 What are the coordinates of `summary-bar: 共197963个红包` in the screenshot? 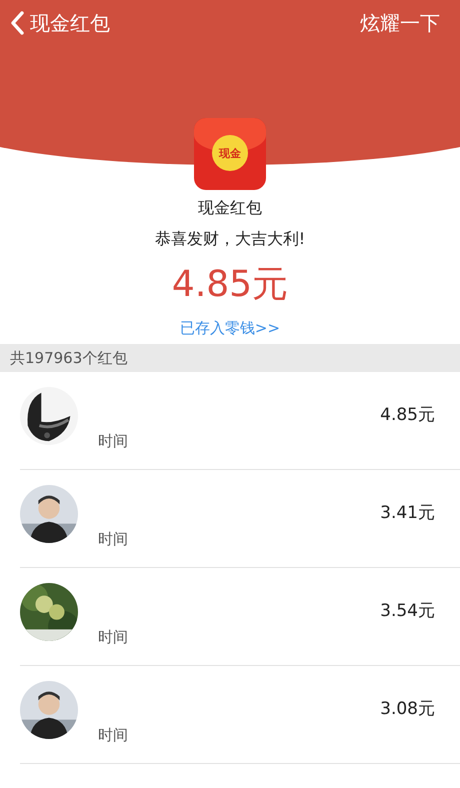 It's located at (230, 358).